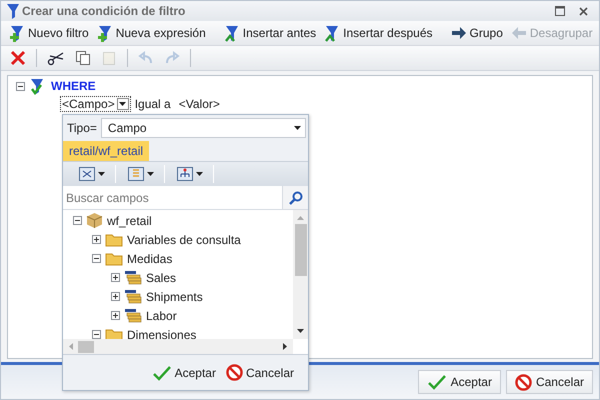 The image size is (600, 400). I want to click on search-icon, so click(295, 197).